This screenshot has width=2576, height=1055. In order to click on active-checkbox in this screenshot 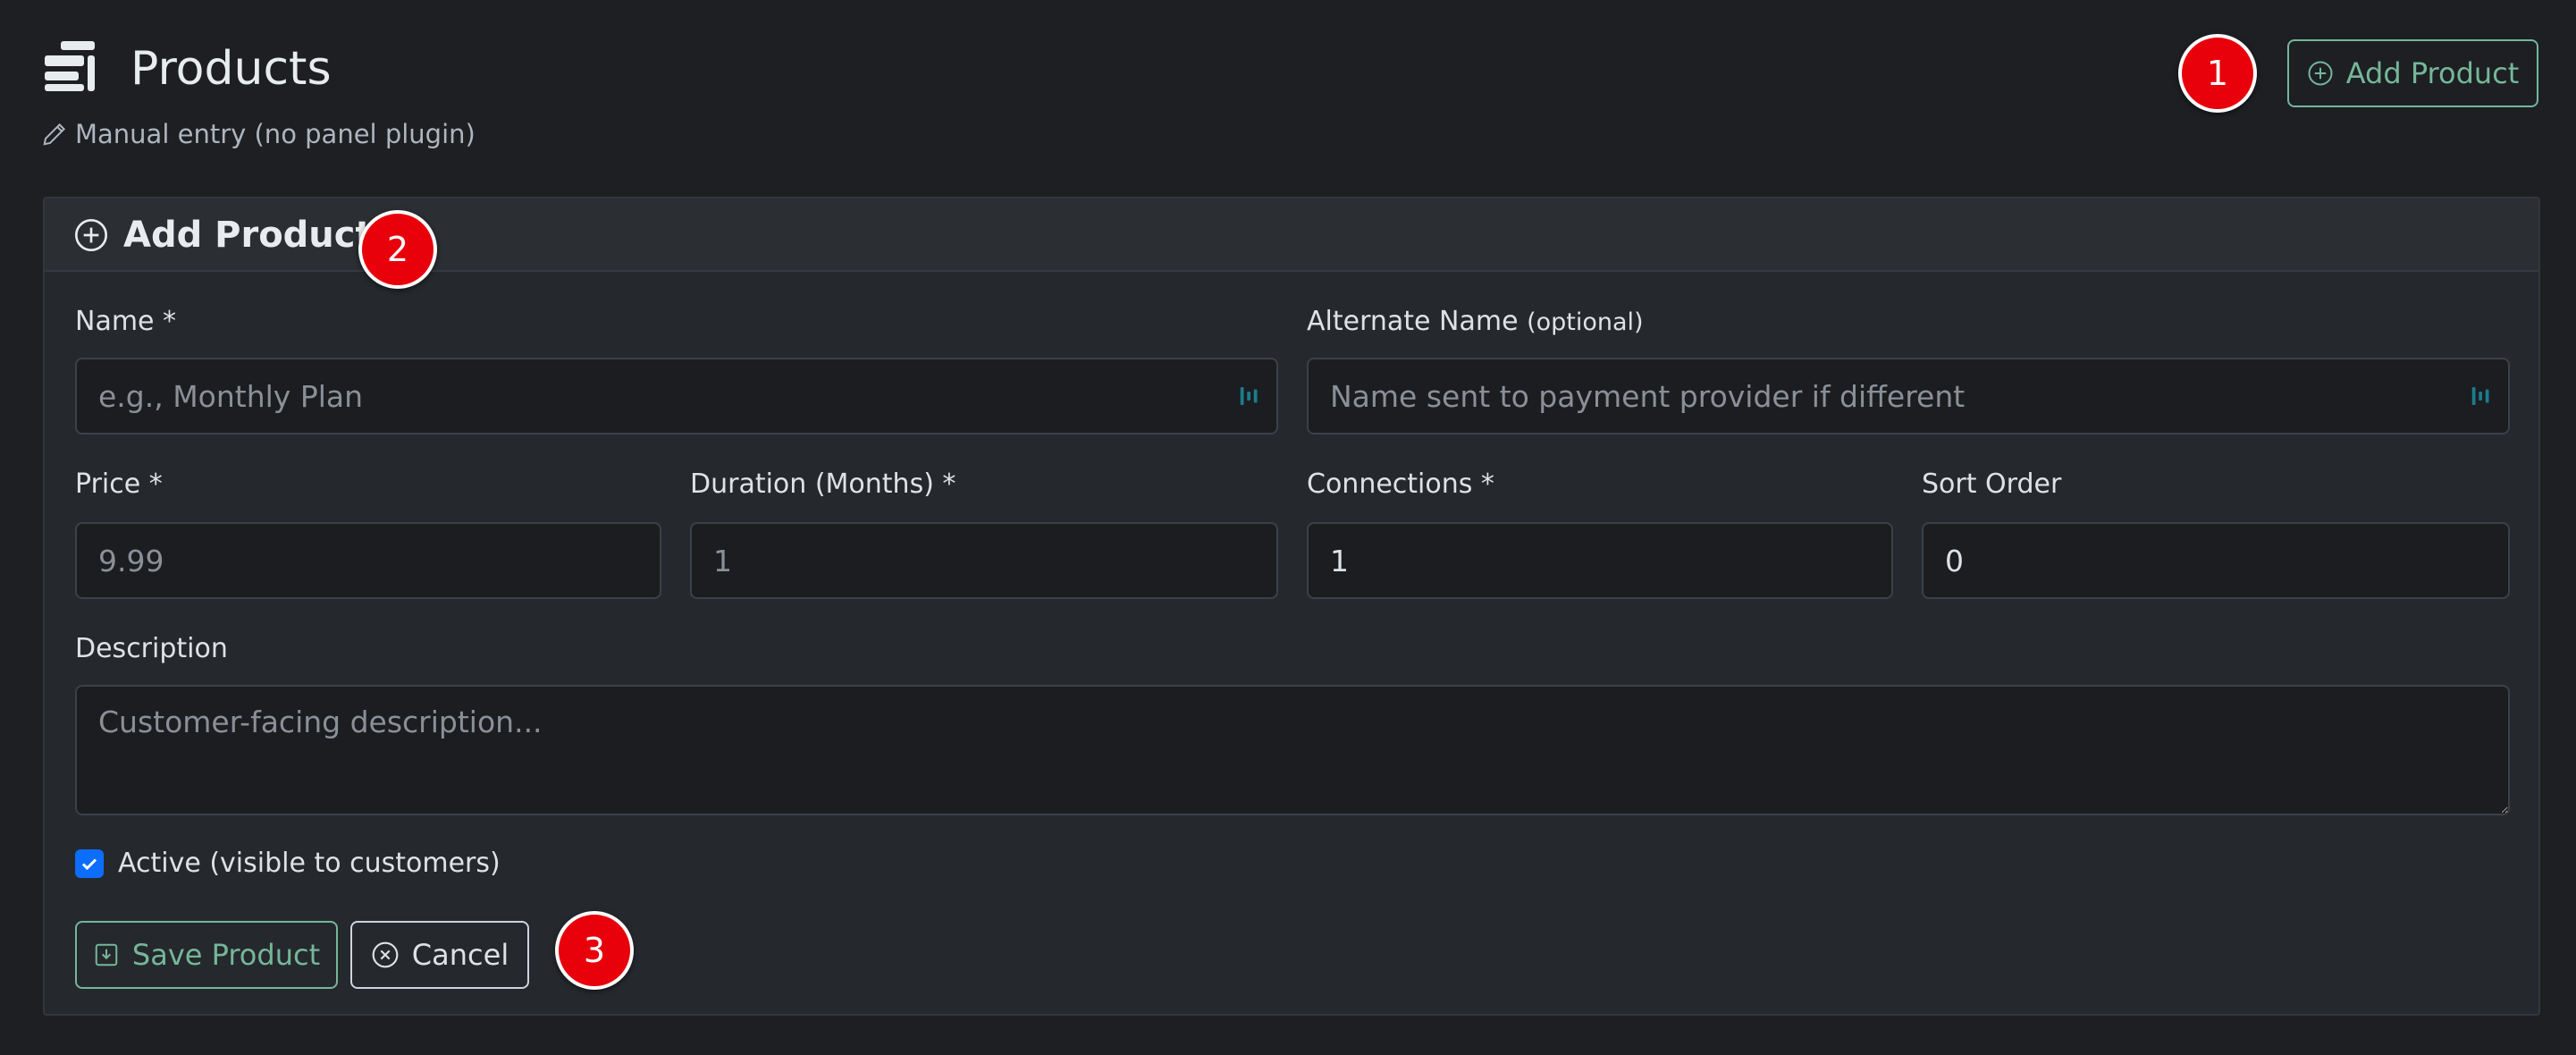, I will do `click(90, 863)`.